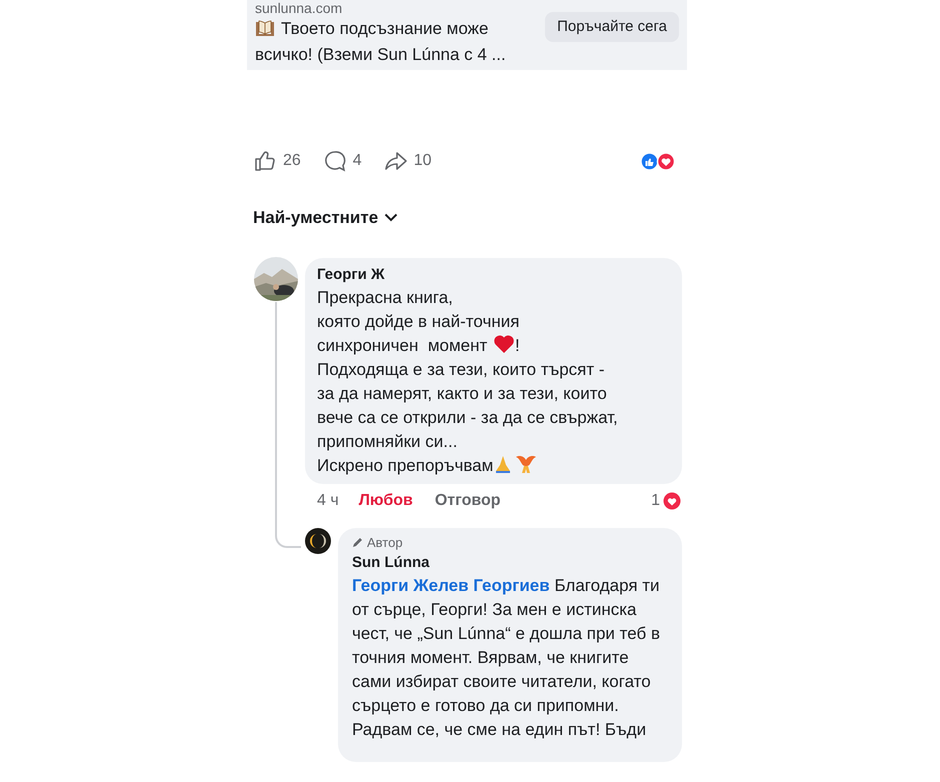 Image resolution: width=940 pixels, height=782 pixels. What do you see at coordinates (265, 161) in the screenshot?
I see `like-icon` at bounding box center [265, 161].